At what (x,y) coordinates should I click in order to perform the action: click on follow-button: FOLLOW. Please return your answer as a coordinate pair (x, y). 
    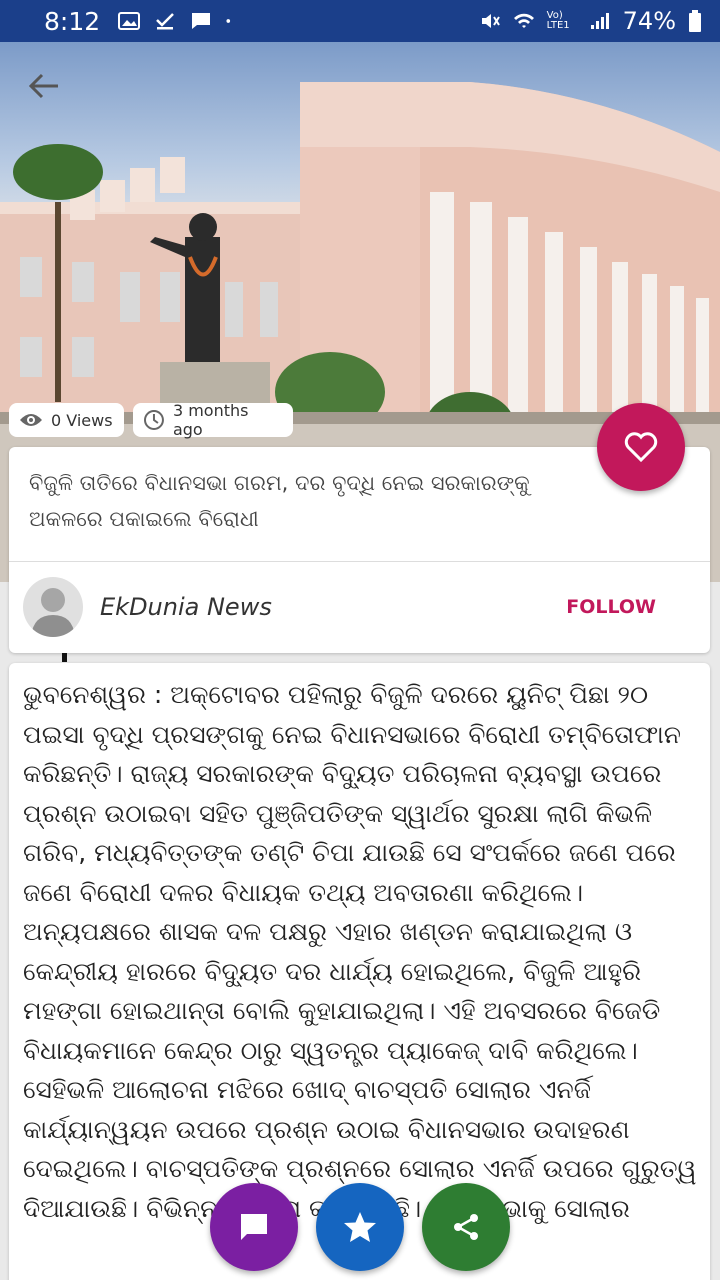
    Looking at the image, I should click on (611, 607).